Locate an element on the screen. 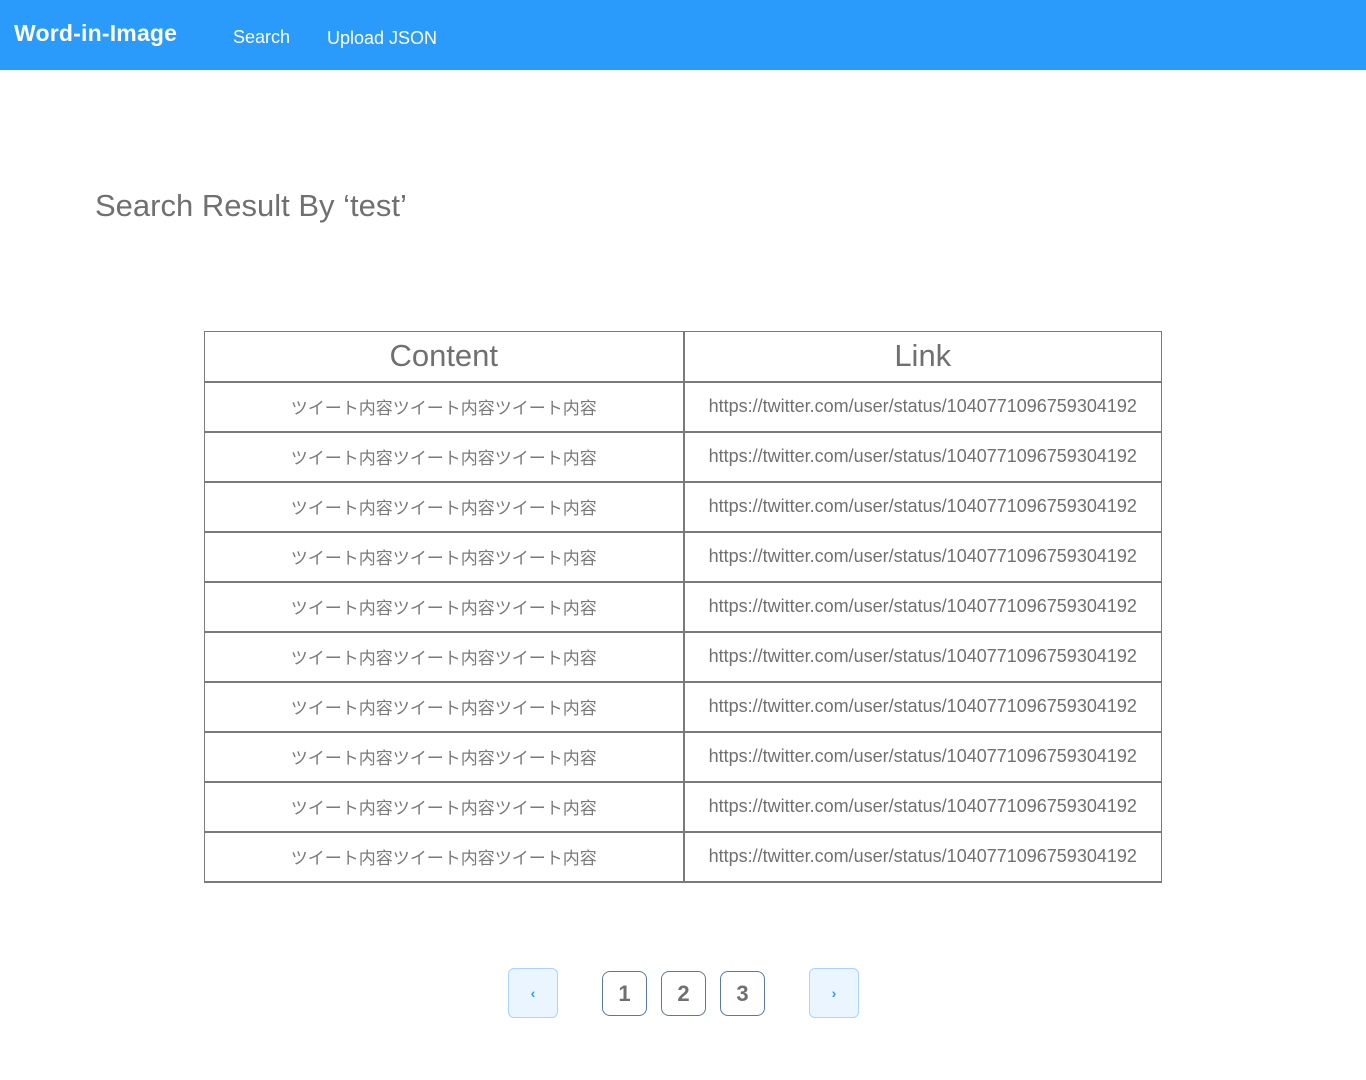  column-header-link: Link is located at coordinates (922, 357).